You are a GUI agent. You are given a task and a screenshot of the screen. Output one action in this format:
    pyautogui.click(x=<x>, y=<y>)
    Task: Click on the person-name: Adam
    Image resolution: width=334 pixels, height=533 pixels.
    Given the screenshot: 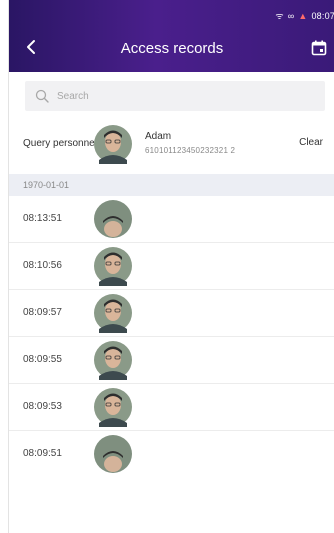 What is the action you would take?
    pyautogui.click(x=158, y=136)
    